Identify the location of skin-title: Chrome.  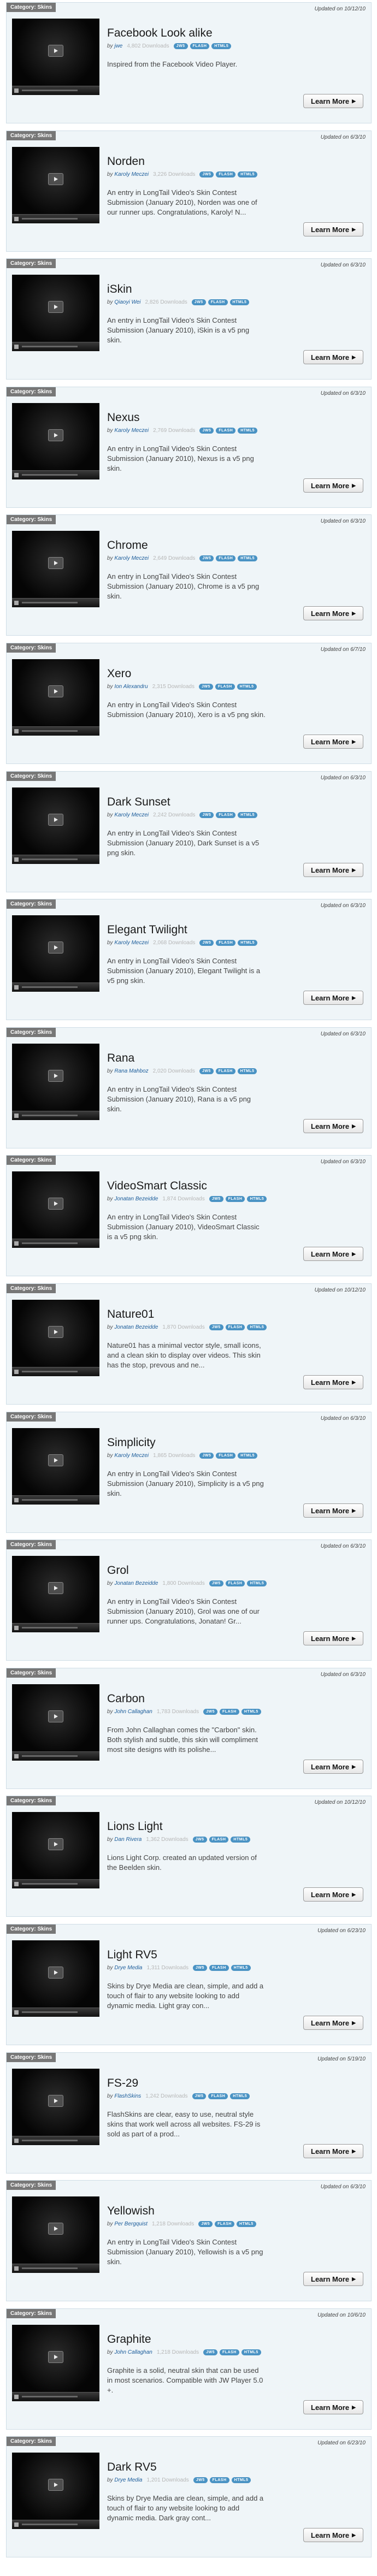
(127, 545).